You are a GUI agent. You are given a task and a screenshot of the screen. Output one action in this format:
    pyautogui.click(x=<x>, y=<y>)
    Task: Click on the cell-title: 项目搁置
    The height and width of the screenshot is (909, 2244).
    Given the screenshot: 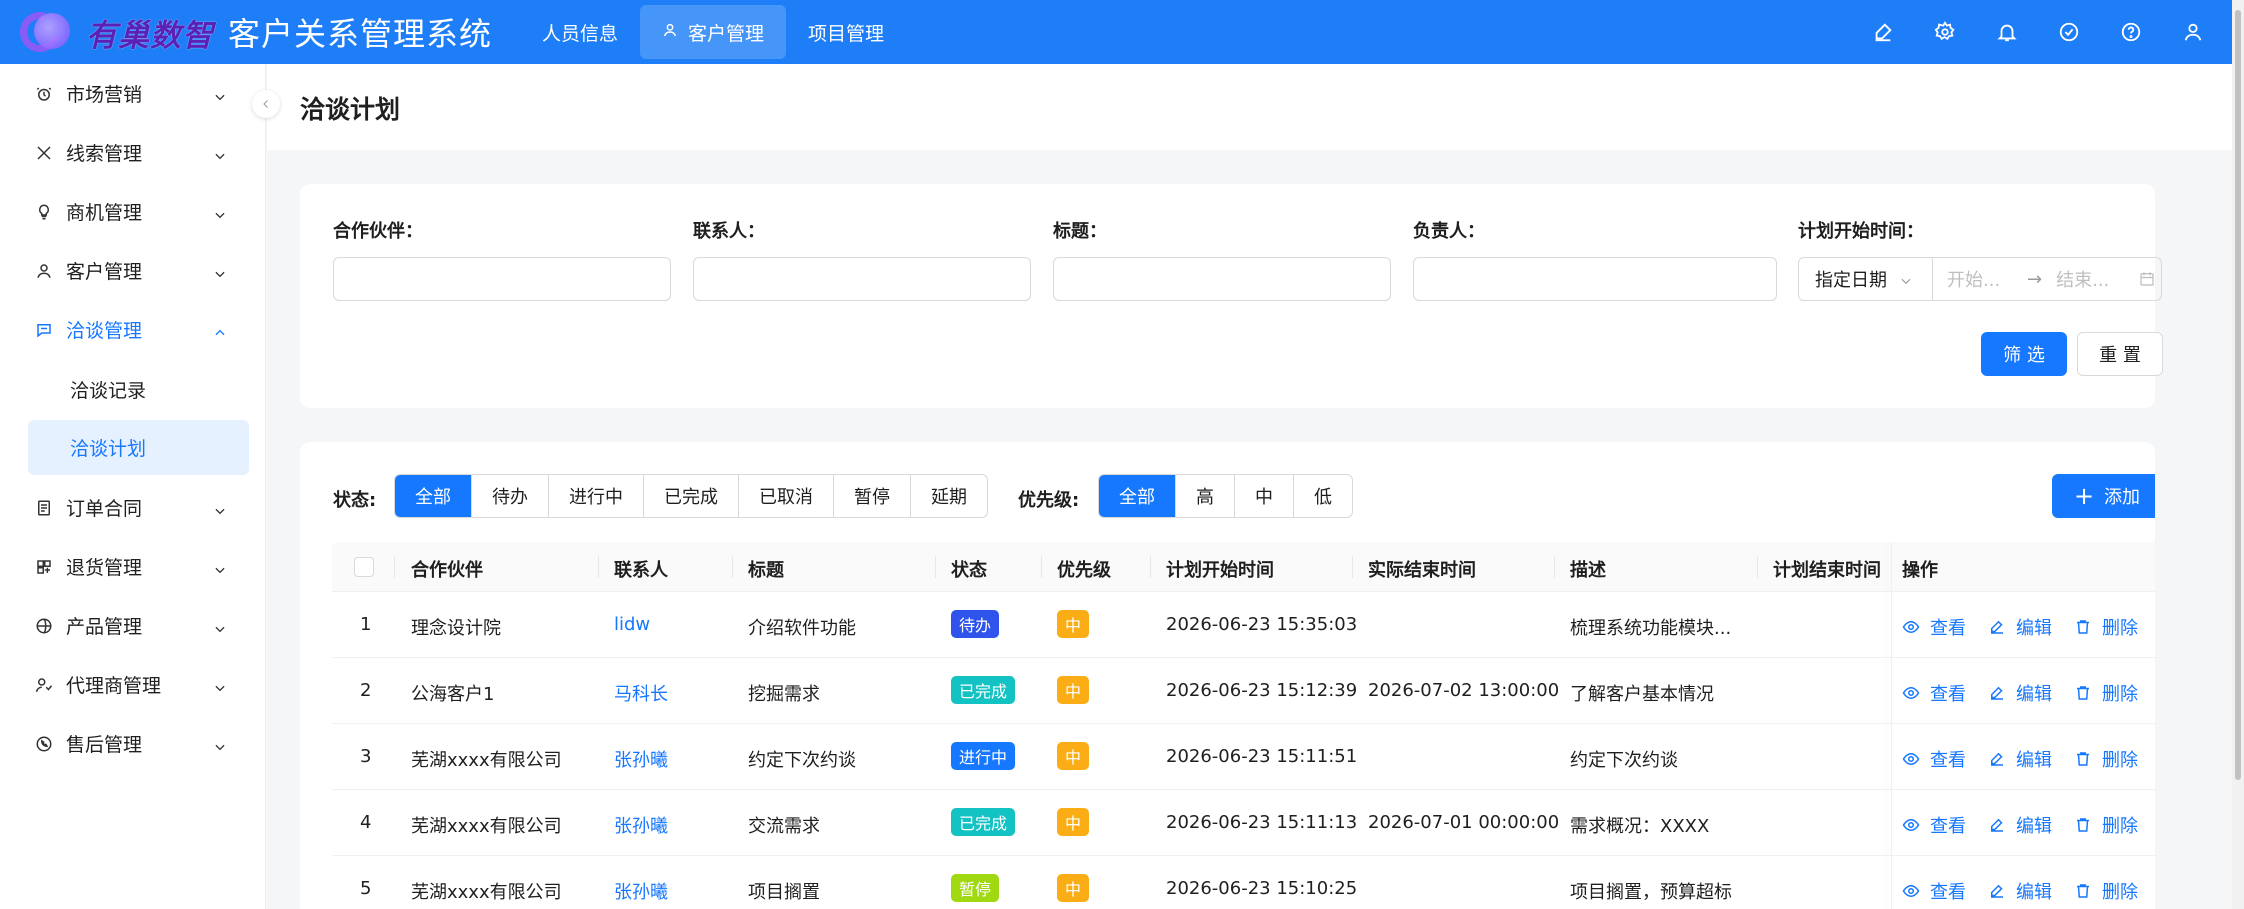 What is the action you would take?
    pyautogui.click(x=784, y=892)
    